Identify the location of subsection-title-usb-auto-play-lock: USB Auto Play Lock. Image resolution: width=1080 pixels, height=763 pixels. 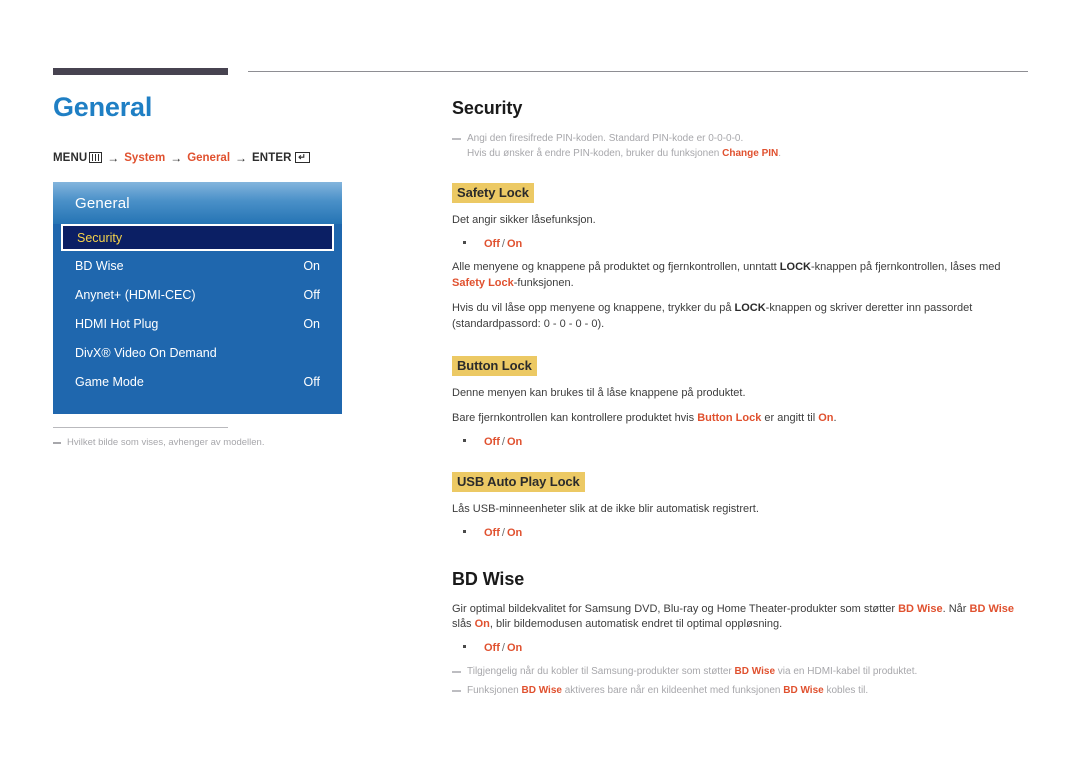
(518, 481).